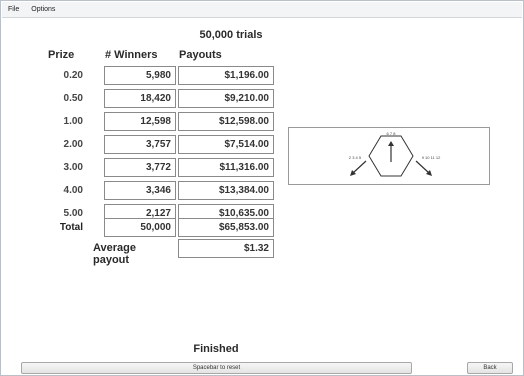  What do you see at coordinates (422, 167) in the screenshot?
I see `down-right-arrow` at bounding box center [422, 167].